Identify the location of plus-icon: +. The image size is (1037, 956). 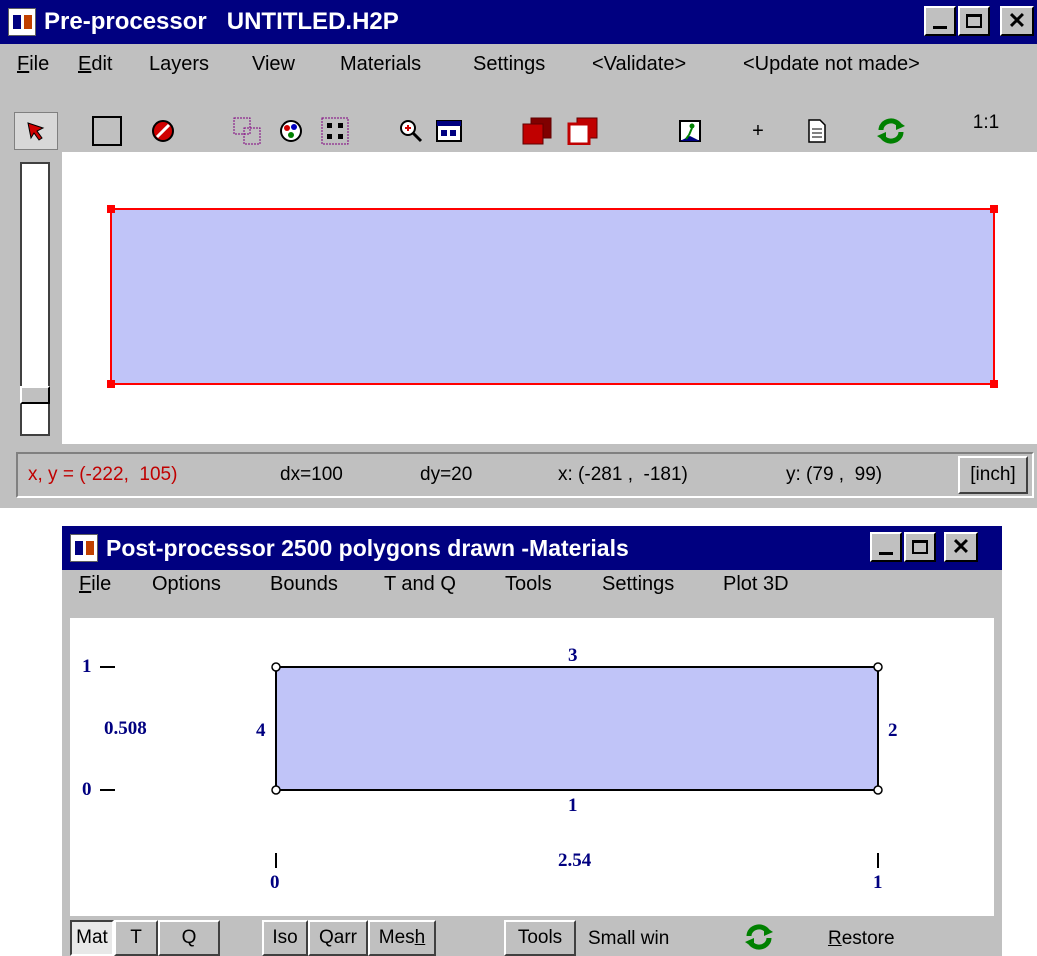
(758, 130).